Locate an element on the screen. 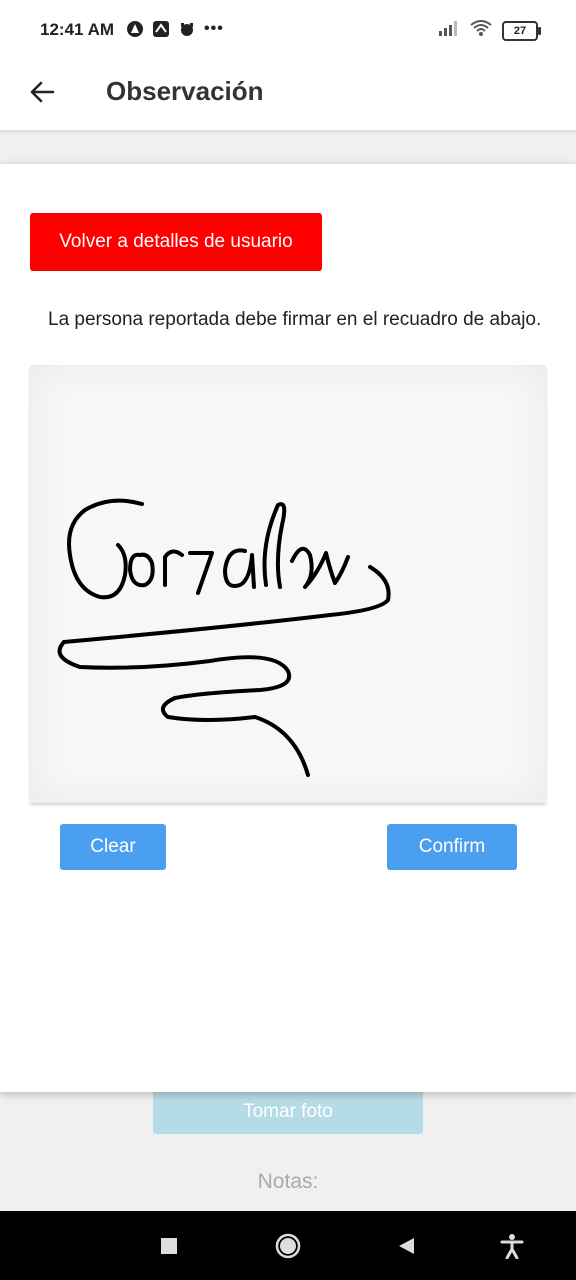 The height and width of the screenshot is (1280, 576). battery-icon: 27 is located at coordinates (521, 30).